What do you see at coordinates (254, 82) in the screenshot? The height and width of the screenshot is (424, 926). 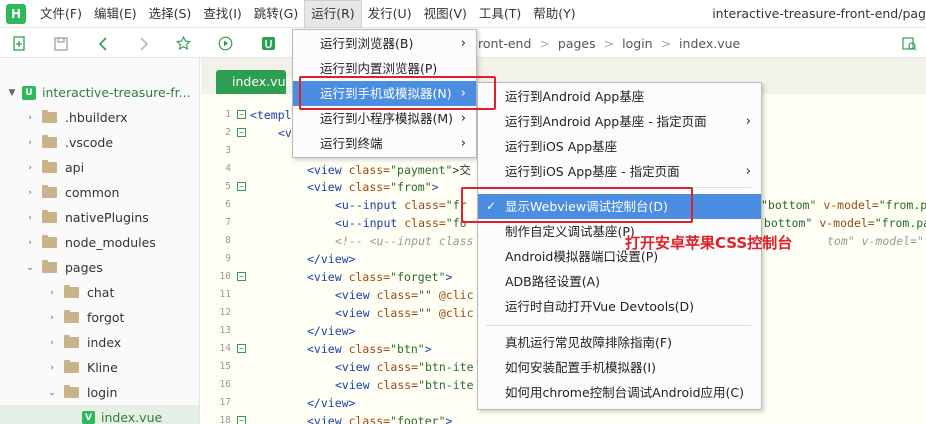 I see `tab-index-vue: index.vue` at bounding box center [254, 82].